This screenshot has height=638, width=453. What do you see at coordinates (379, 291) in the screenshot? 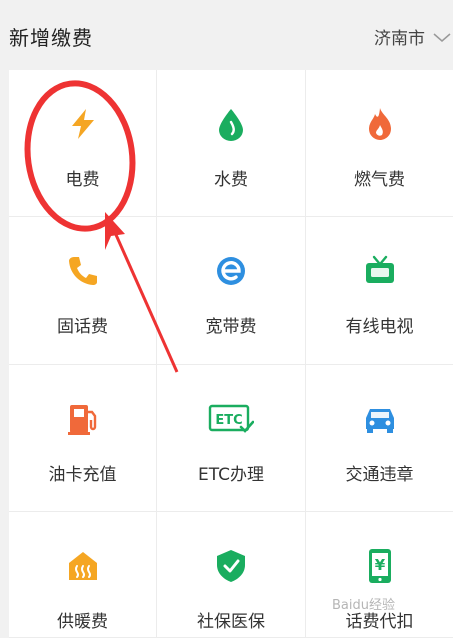
I see `service-cable-tv: 有线电视` at bounding box center [379, 291].